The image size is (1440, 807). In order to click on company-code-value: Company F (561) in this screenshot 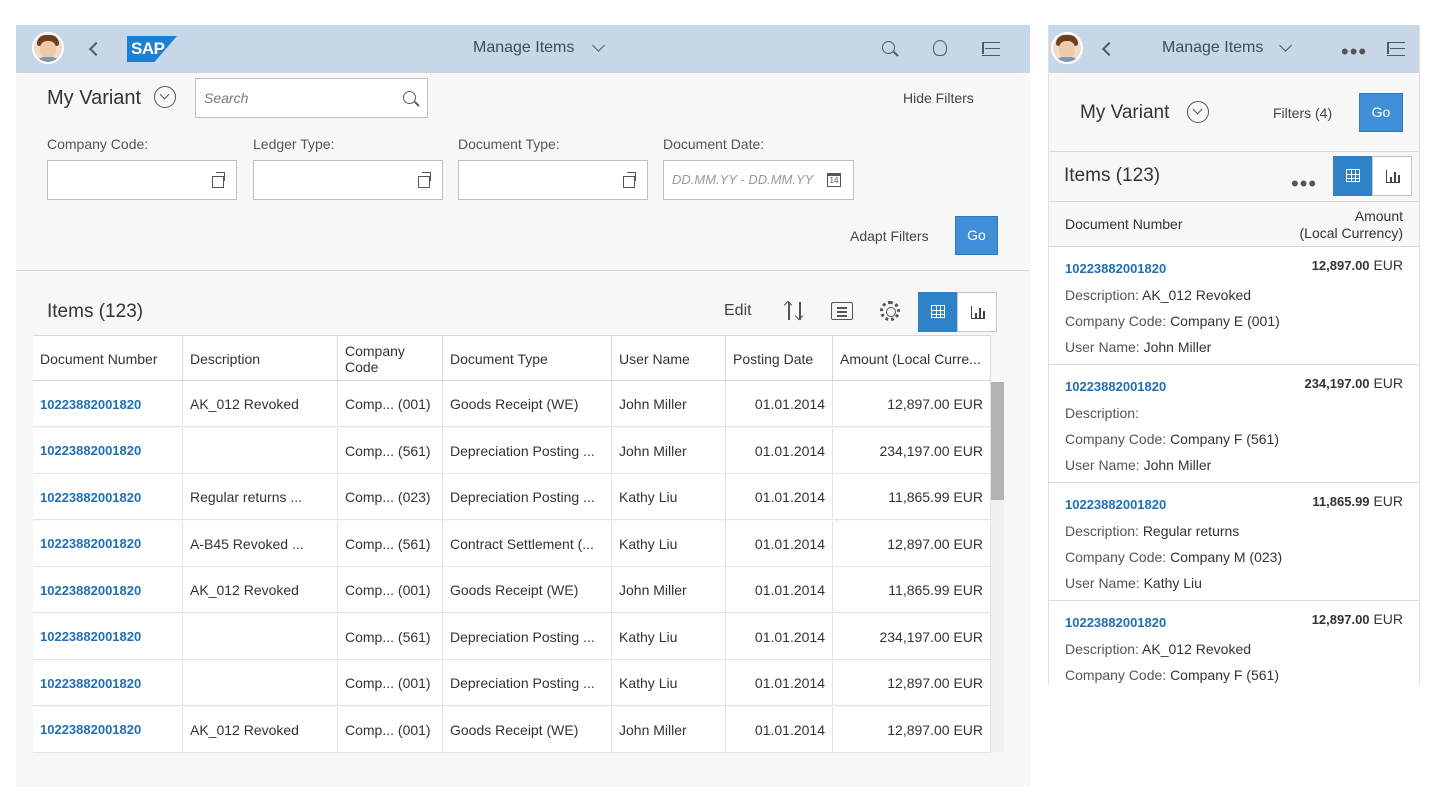, I will do `click(1224, 675)`.